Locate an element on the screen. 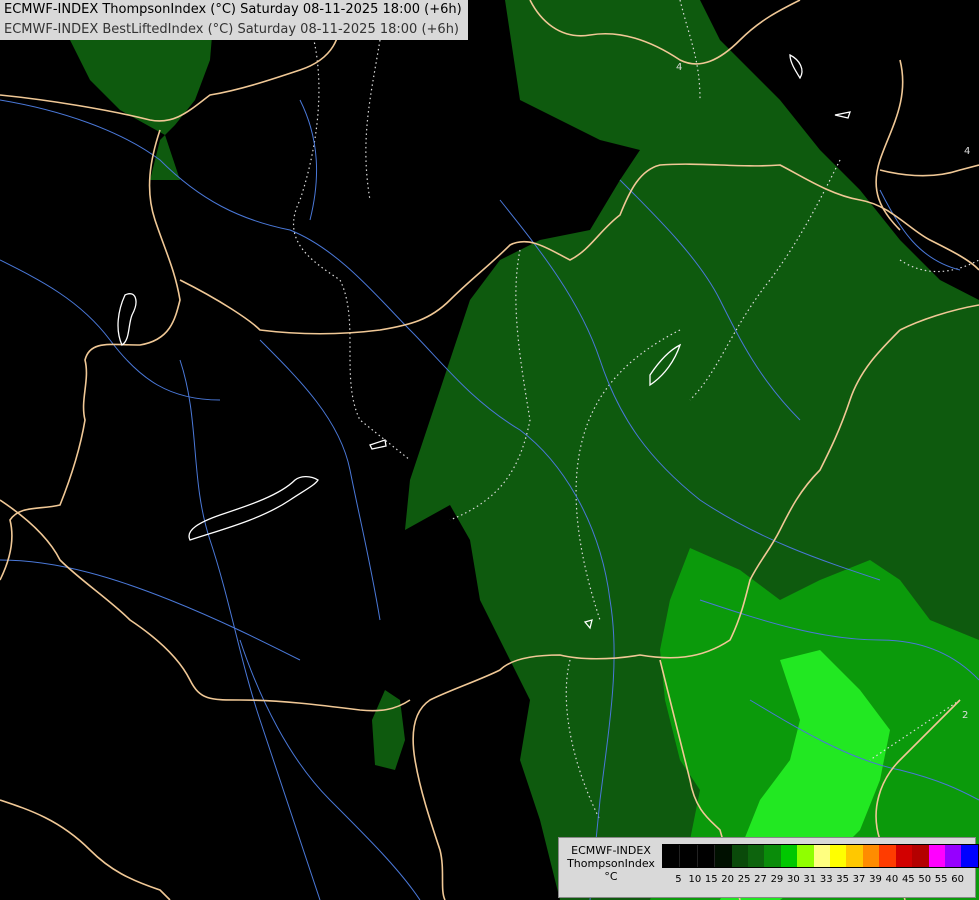 This screenshot has width=979, height=900. legend-unit: °C is located at coordinates (611, 876).